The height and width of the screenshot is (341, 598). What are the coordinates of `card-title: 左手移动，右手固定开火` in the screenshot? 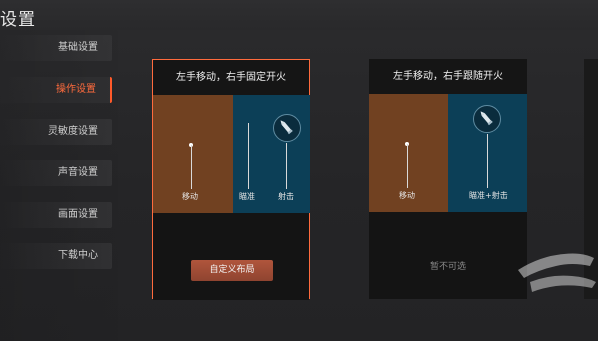 It's located at (231, 77).